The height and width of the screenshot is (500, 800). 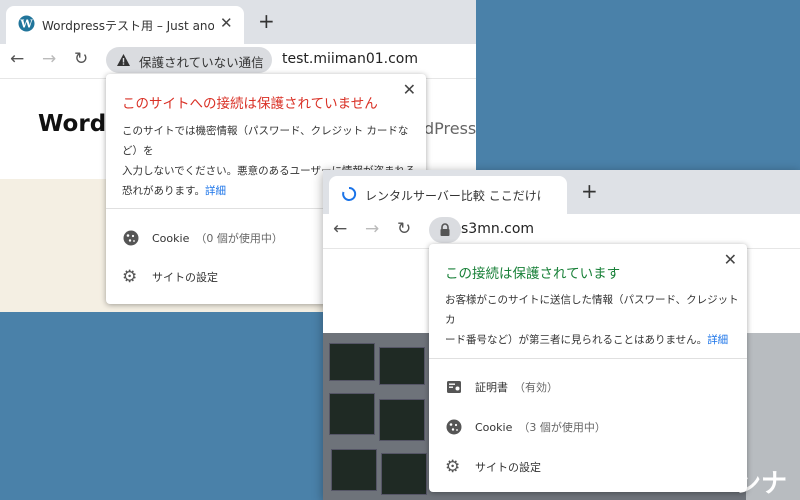 I want to click on cookie-row: Cookie （0 個が使用中）, so click(x=202, y=238).